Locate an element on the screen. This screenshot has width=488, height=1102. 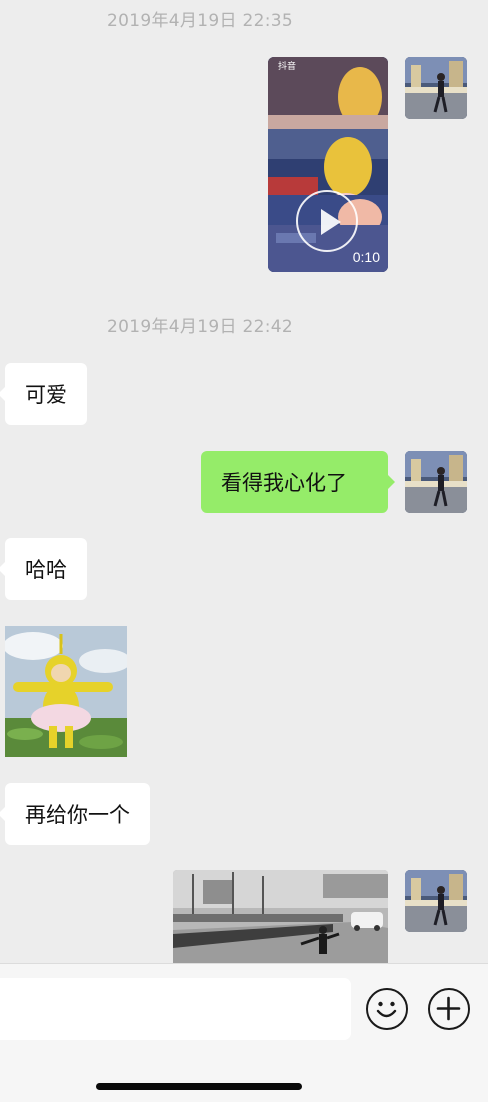
plus-icon is located at coordinates (449, 1009).